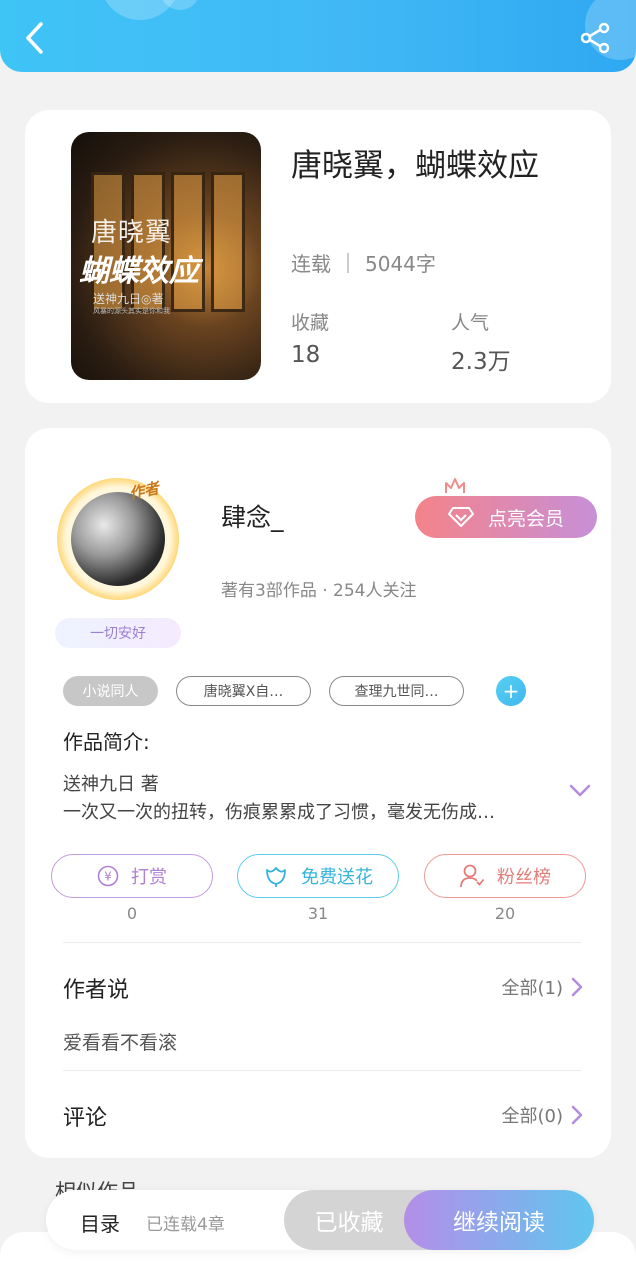 The image size is (636, 1280). I want to click on share-button, so click(598, 40).